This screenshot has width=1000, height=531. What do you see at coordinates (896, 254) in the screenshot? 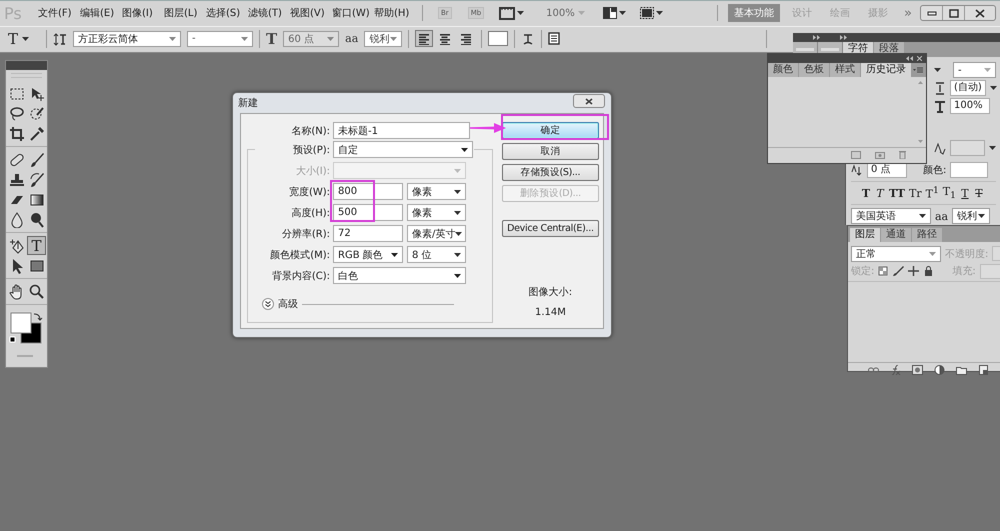
I see `blend-mode-dropdown: 正常` at bounding box center [896, 254].